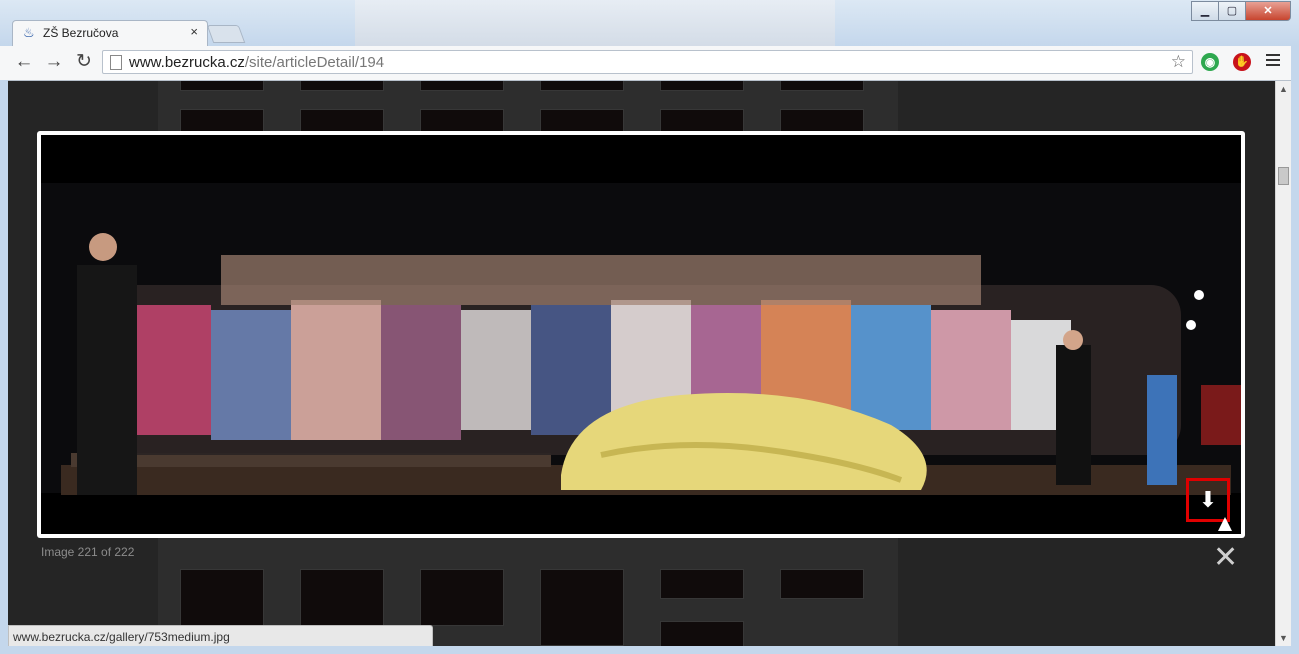 This screenshot has width=1299, height=654. I want to click on menu-icon, so click(1273, 61).